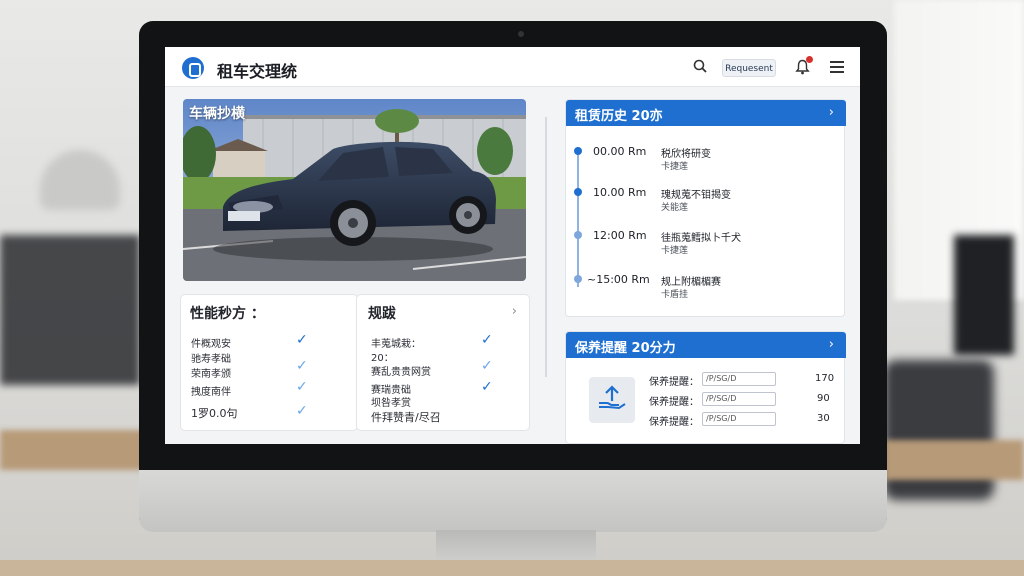 The image size is (1024, 576). Describe the element at coordinates (578, 217) in the screenshot. I see `timeline-line` at that location.